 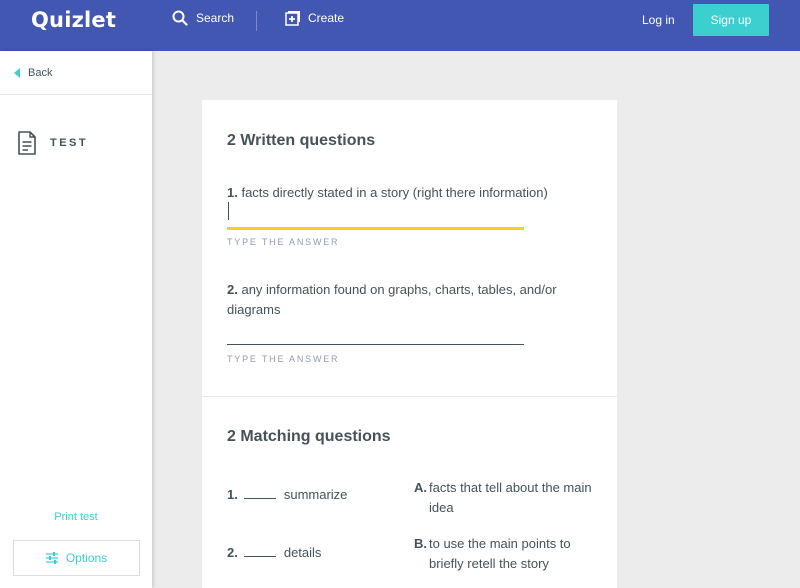 I want to click on create-button: Create, so click(x=314, y=18).